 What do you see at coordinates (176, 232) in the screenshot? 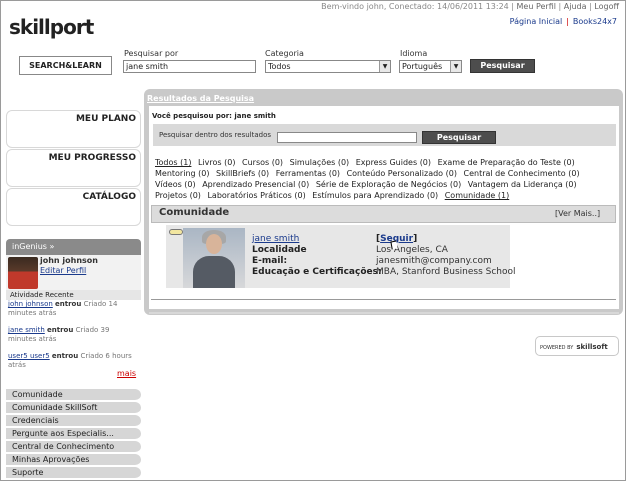
I see `status-toggle-icon` at bounding box center [176, 232].